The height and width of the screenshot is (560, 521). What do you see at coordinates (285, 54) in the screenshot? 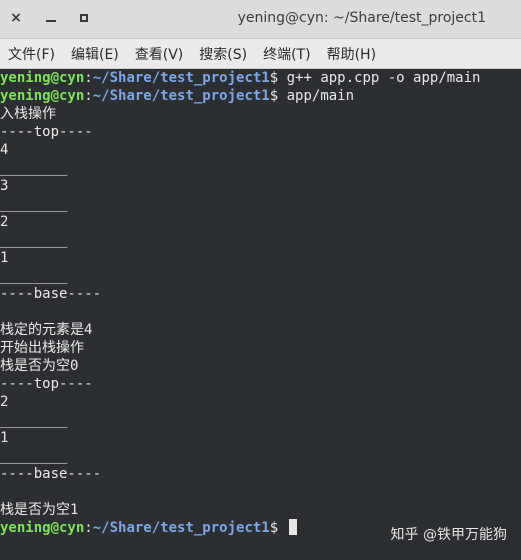
I see `menu-terminal: 终端(T)` at bounding box center [285, 54].